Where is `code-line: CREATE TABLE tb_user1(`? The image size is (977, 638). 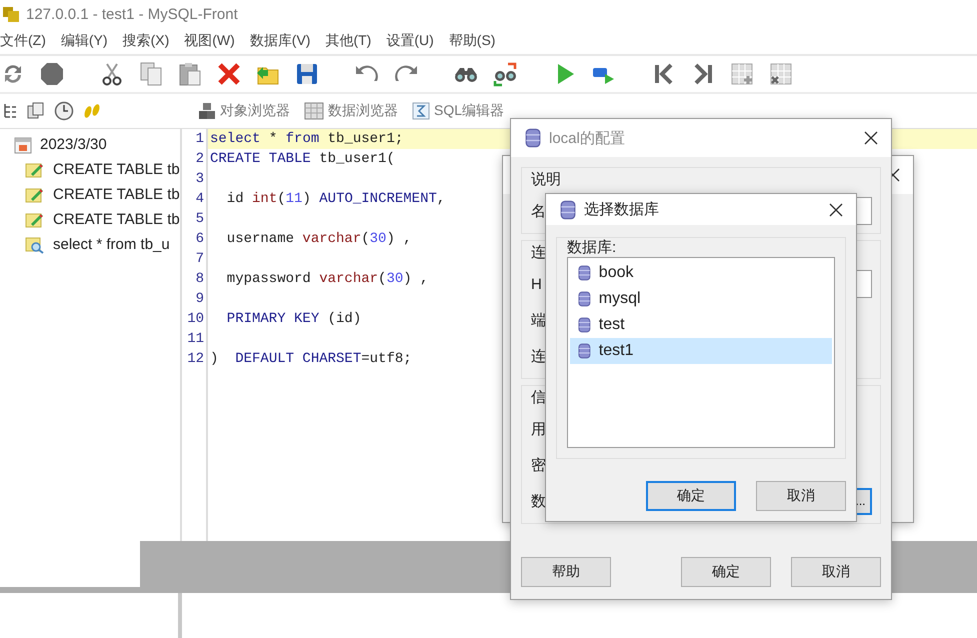
code-line: CREATE TABLE tb_user1( is located at coordinates (302, 159).